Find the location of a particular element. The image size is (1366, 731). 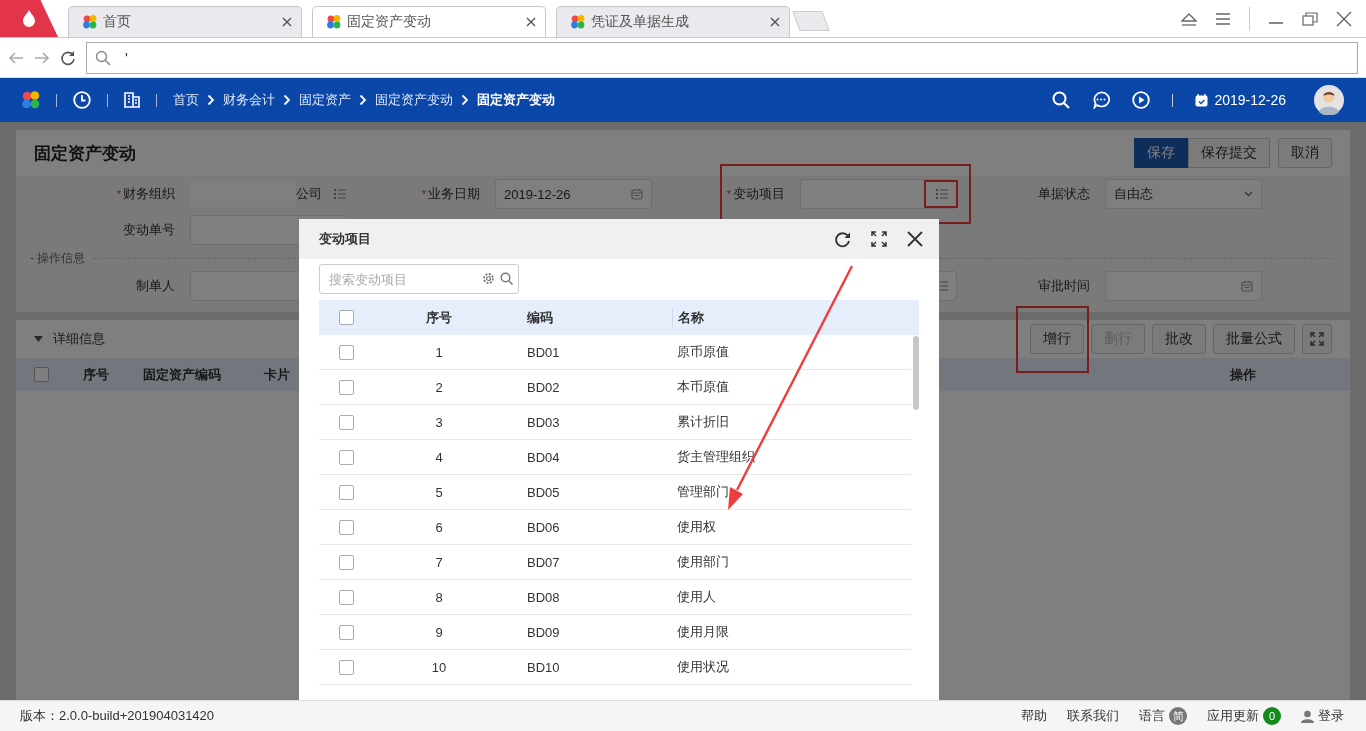

field-label: 变动项目 is located at coordinates (759, 194).